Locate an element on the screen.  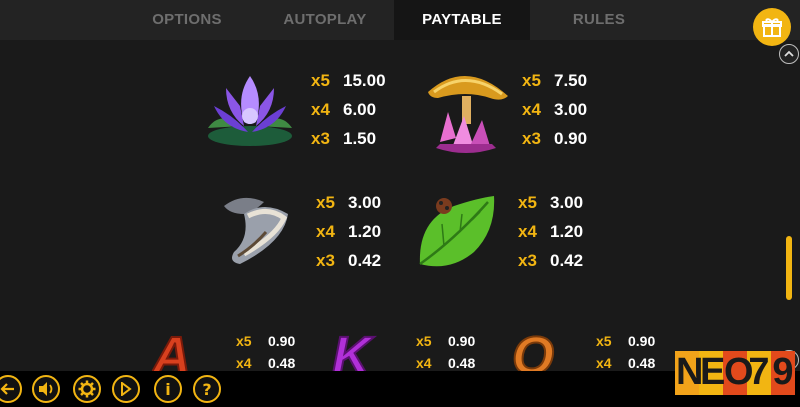
leaf-ladybug-icon is located at coordinates (457, 231).